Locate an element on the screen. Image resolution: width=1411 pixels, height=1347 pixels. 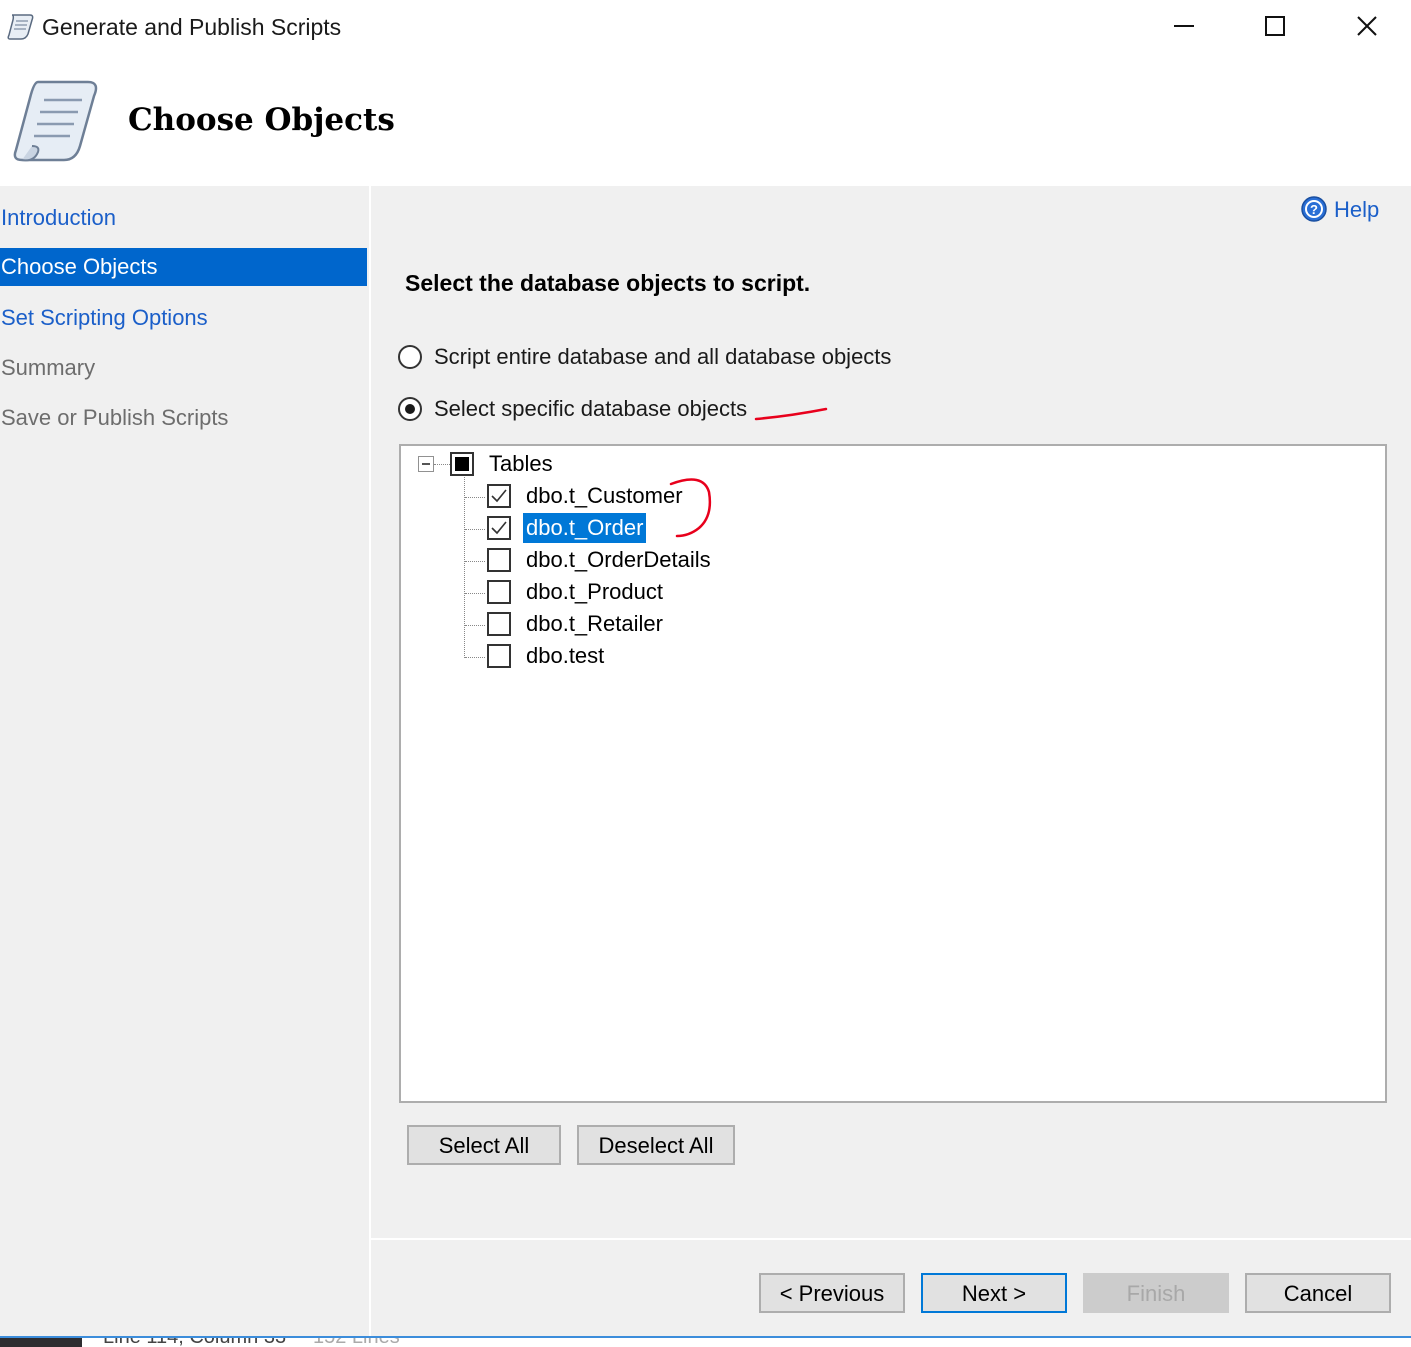
nav-item-summary: Summary is located at coordinates (48, 367).